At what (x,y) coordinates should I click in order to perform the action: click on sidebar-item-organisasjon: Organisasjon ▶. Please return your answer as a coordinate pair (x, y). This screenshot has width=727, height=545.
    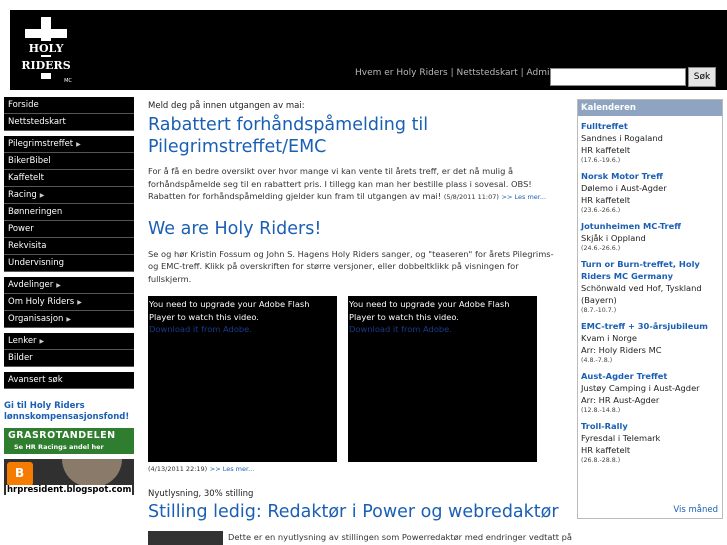
    Looking at the image, I should click on (69, 319).